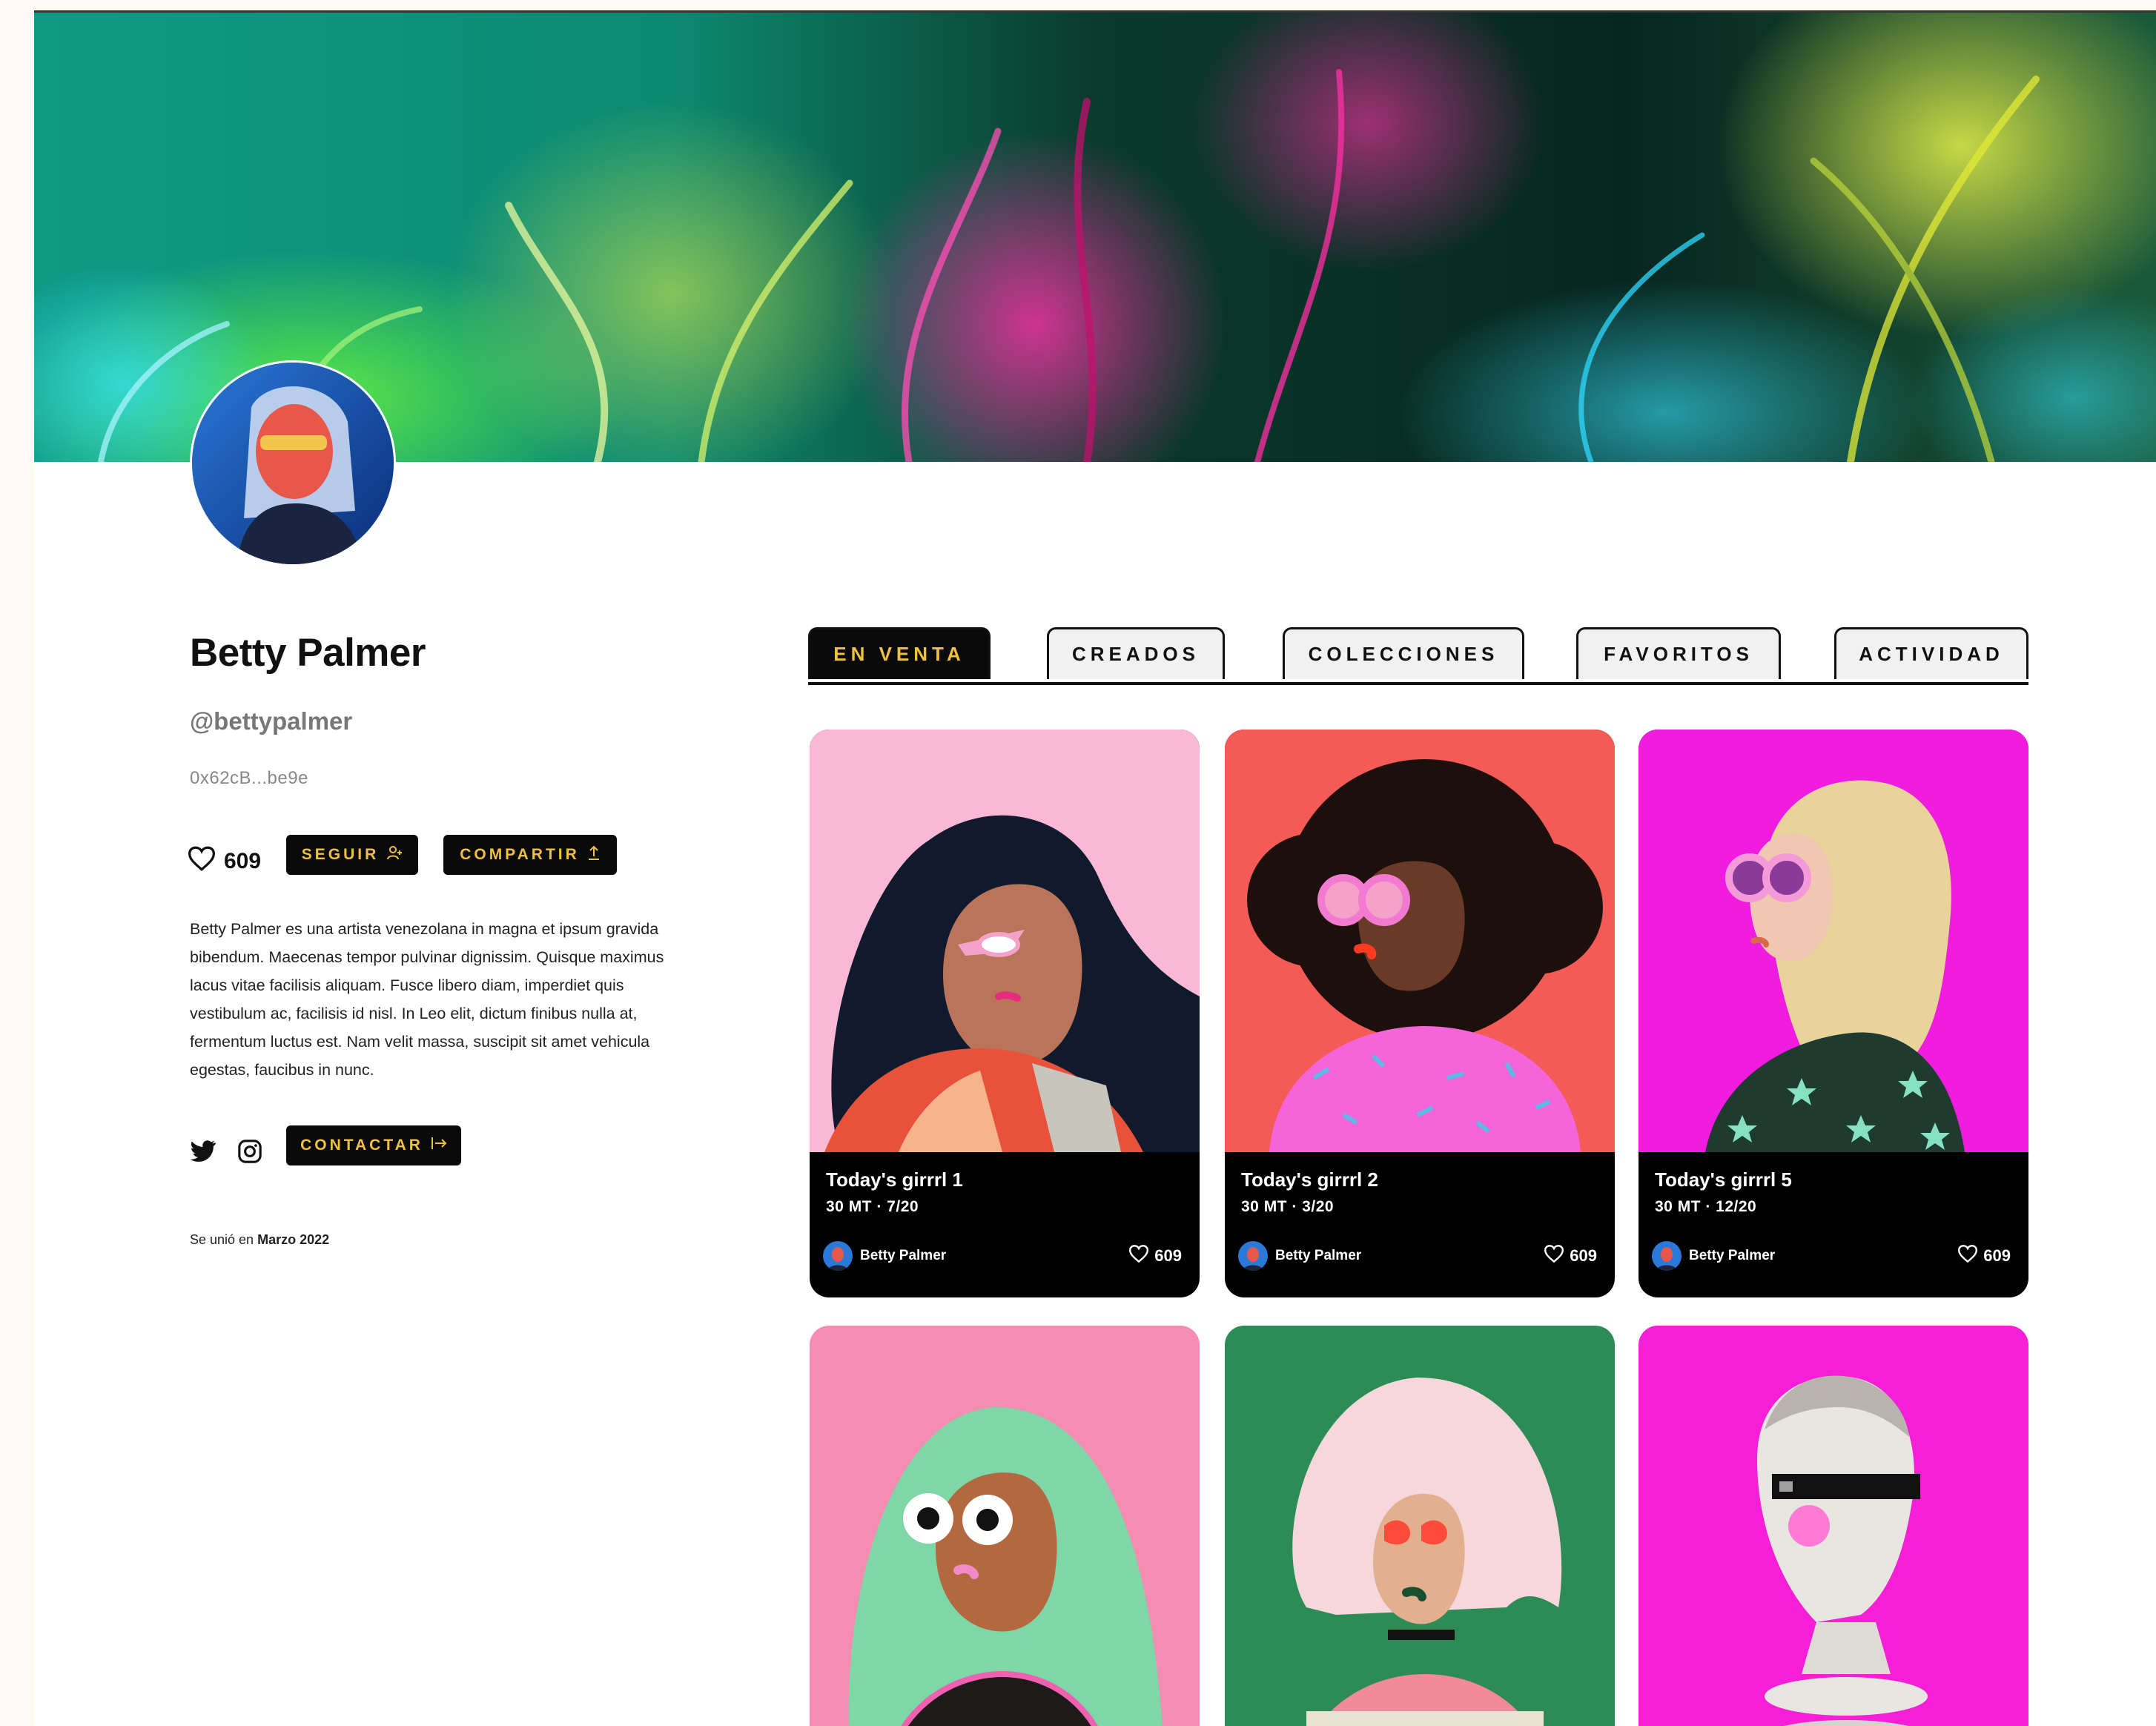 The height and width of the screenshot is (1726, 2156). I want to click on instagram-link, so click(250, 1152).